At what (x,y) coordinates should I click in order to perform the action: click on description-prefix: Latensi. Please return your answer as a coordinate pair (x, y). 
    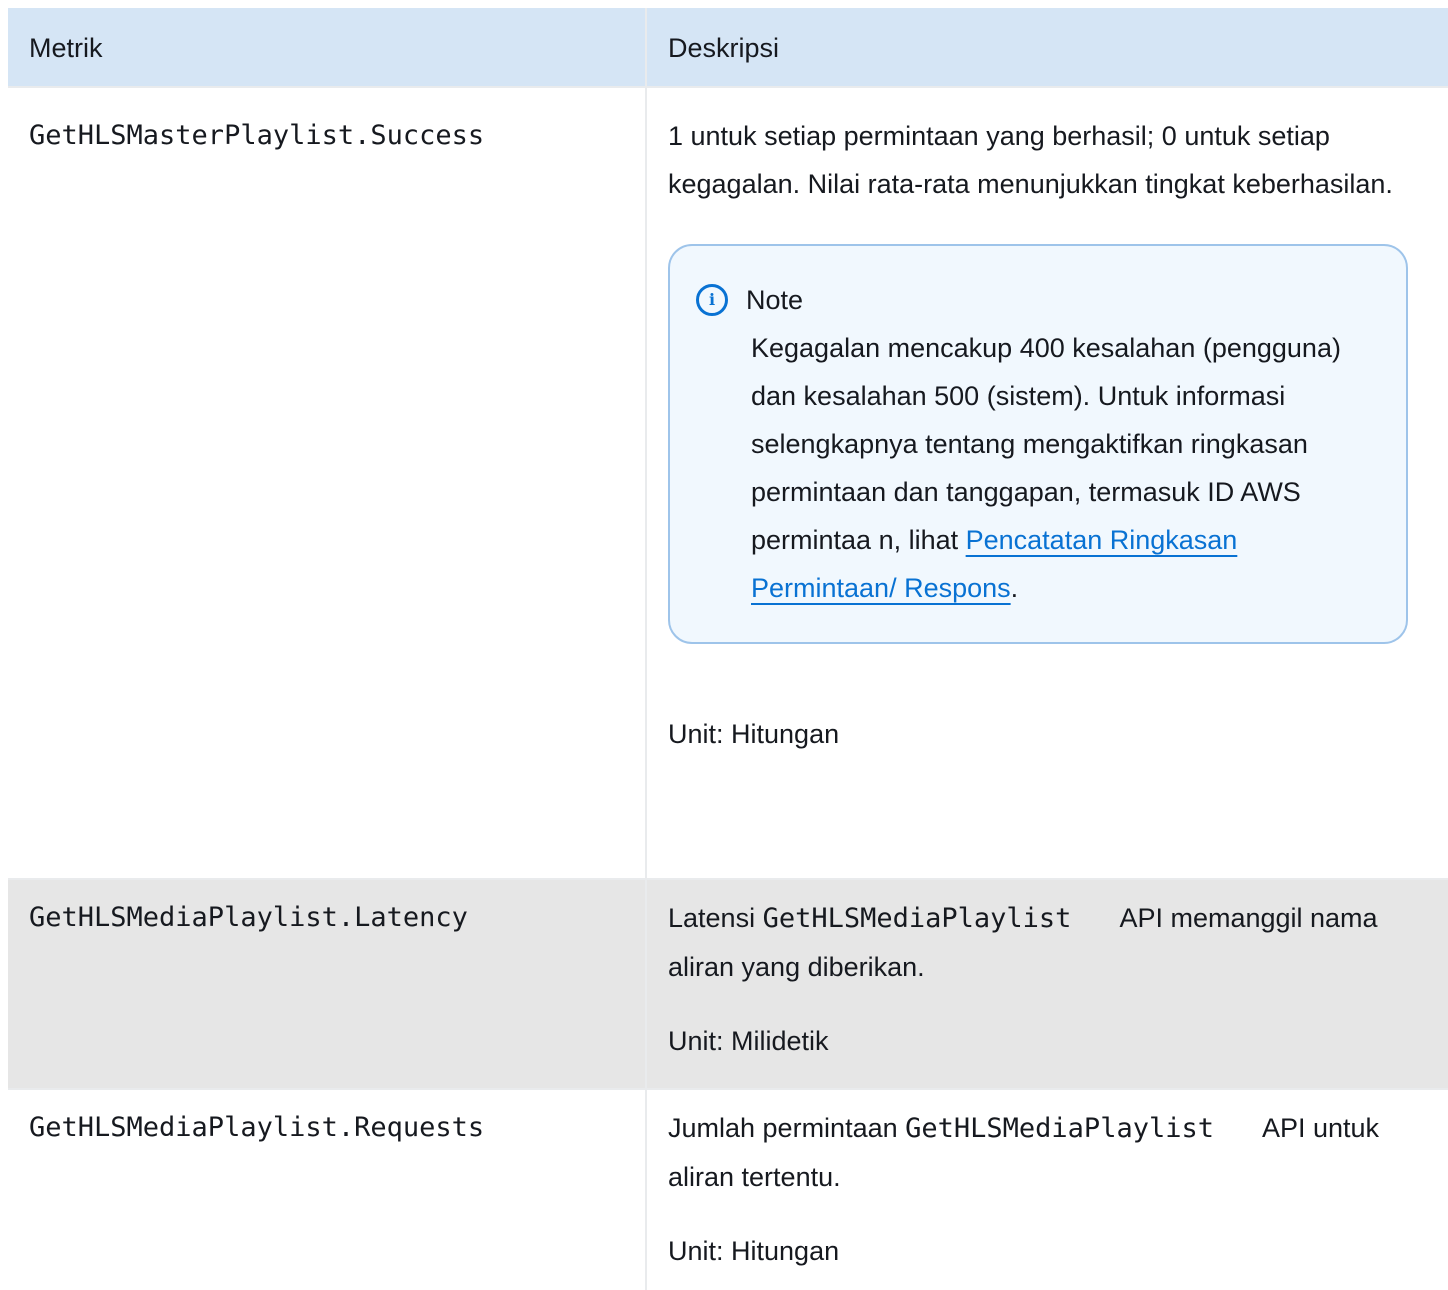
    Looking at the image, I should click on (715, 918).